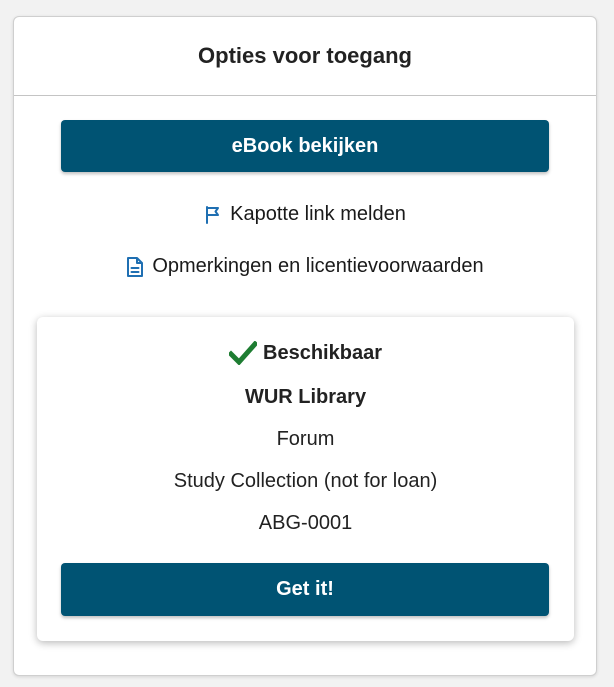 This screenshot has height=687, width=614. What do you see at coordinates (305, 439) in the screenshot?
I see `location: Forum` at bounding box center [305, 439].